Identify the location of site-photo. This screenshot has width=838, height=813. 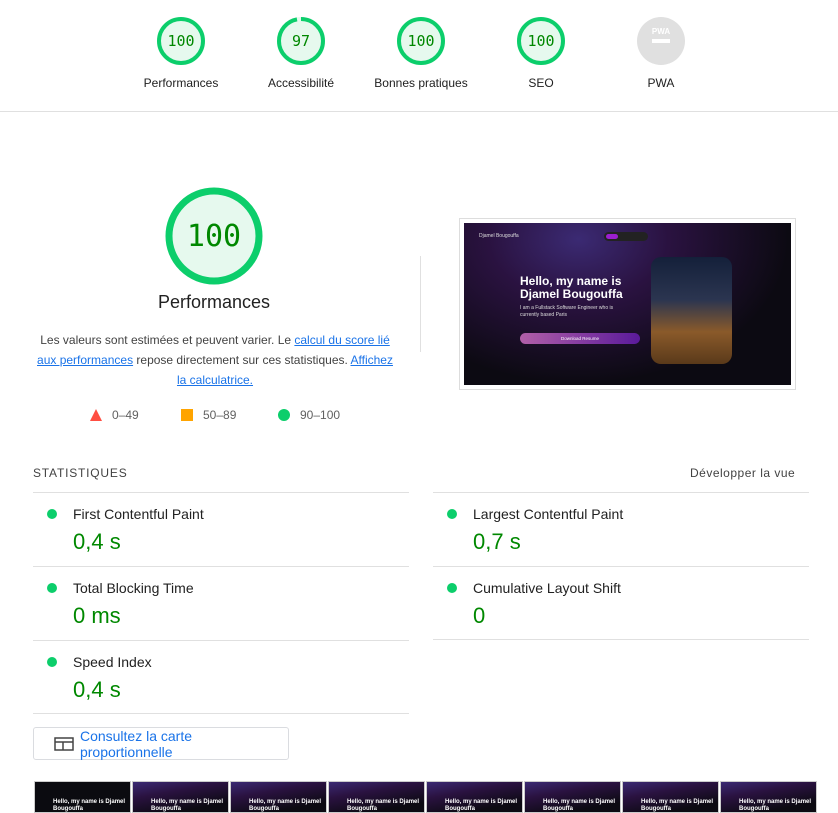
(691, 310).